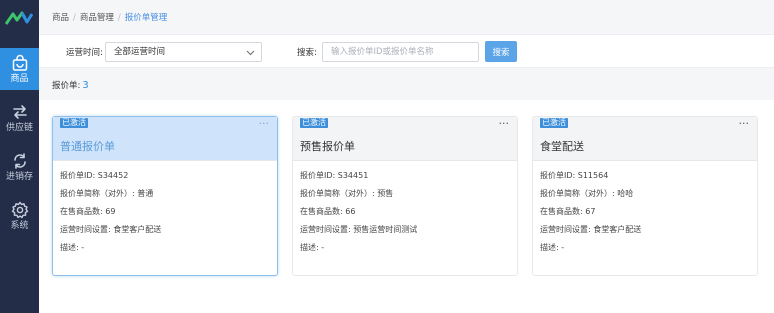  Describe the element at coordinates (307, 53) in the screenshot. I see `search-label: 搜索:` at that location.